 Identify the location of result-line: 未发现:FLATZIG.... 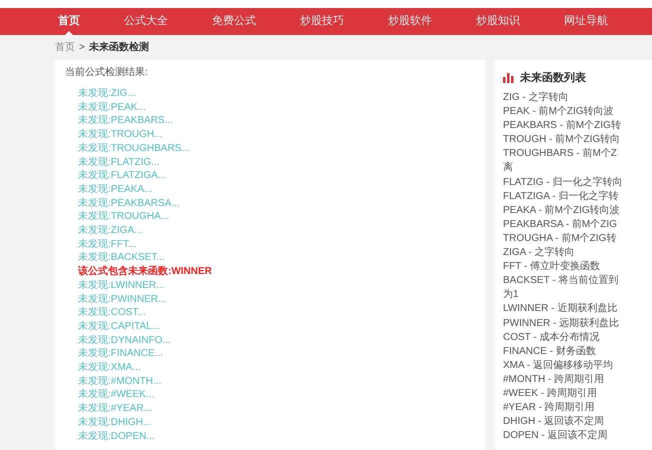
(119, 163).